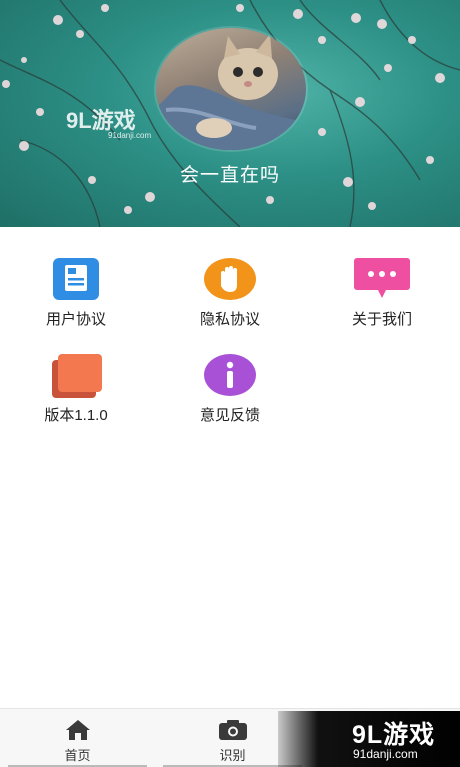  I want to click on cat-photo-icon, so click(231, 92).